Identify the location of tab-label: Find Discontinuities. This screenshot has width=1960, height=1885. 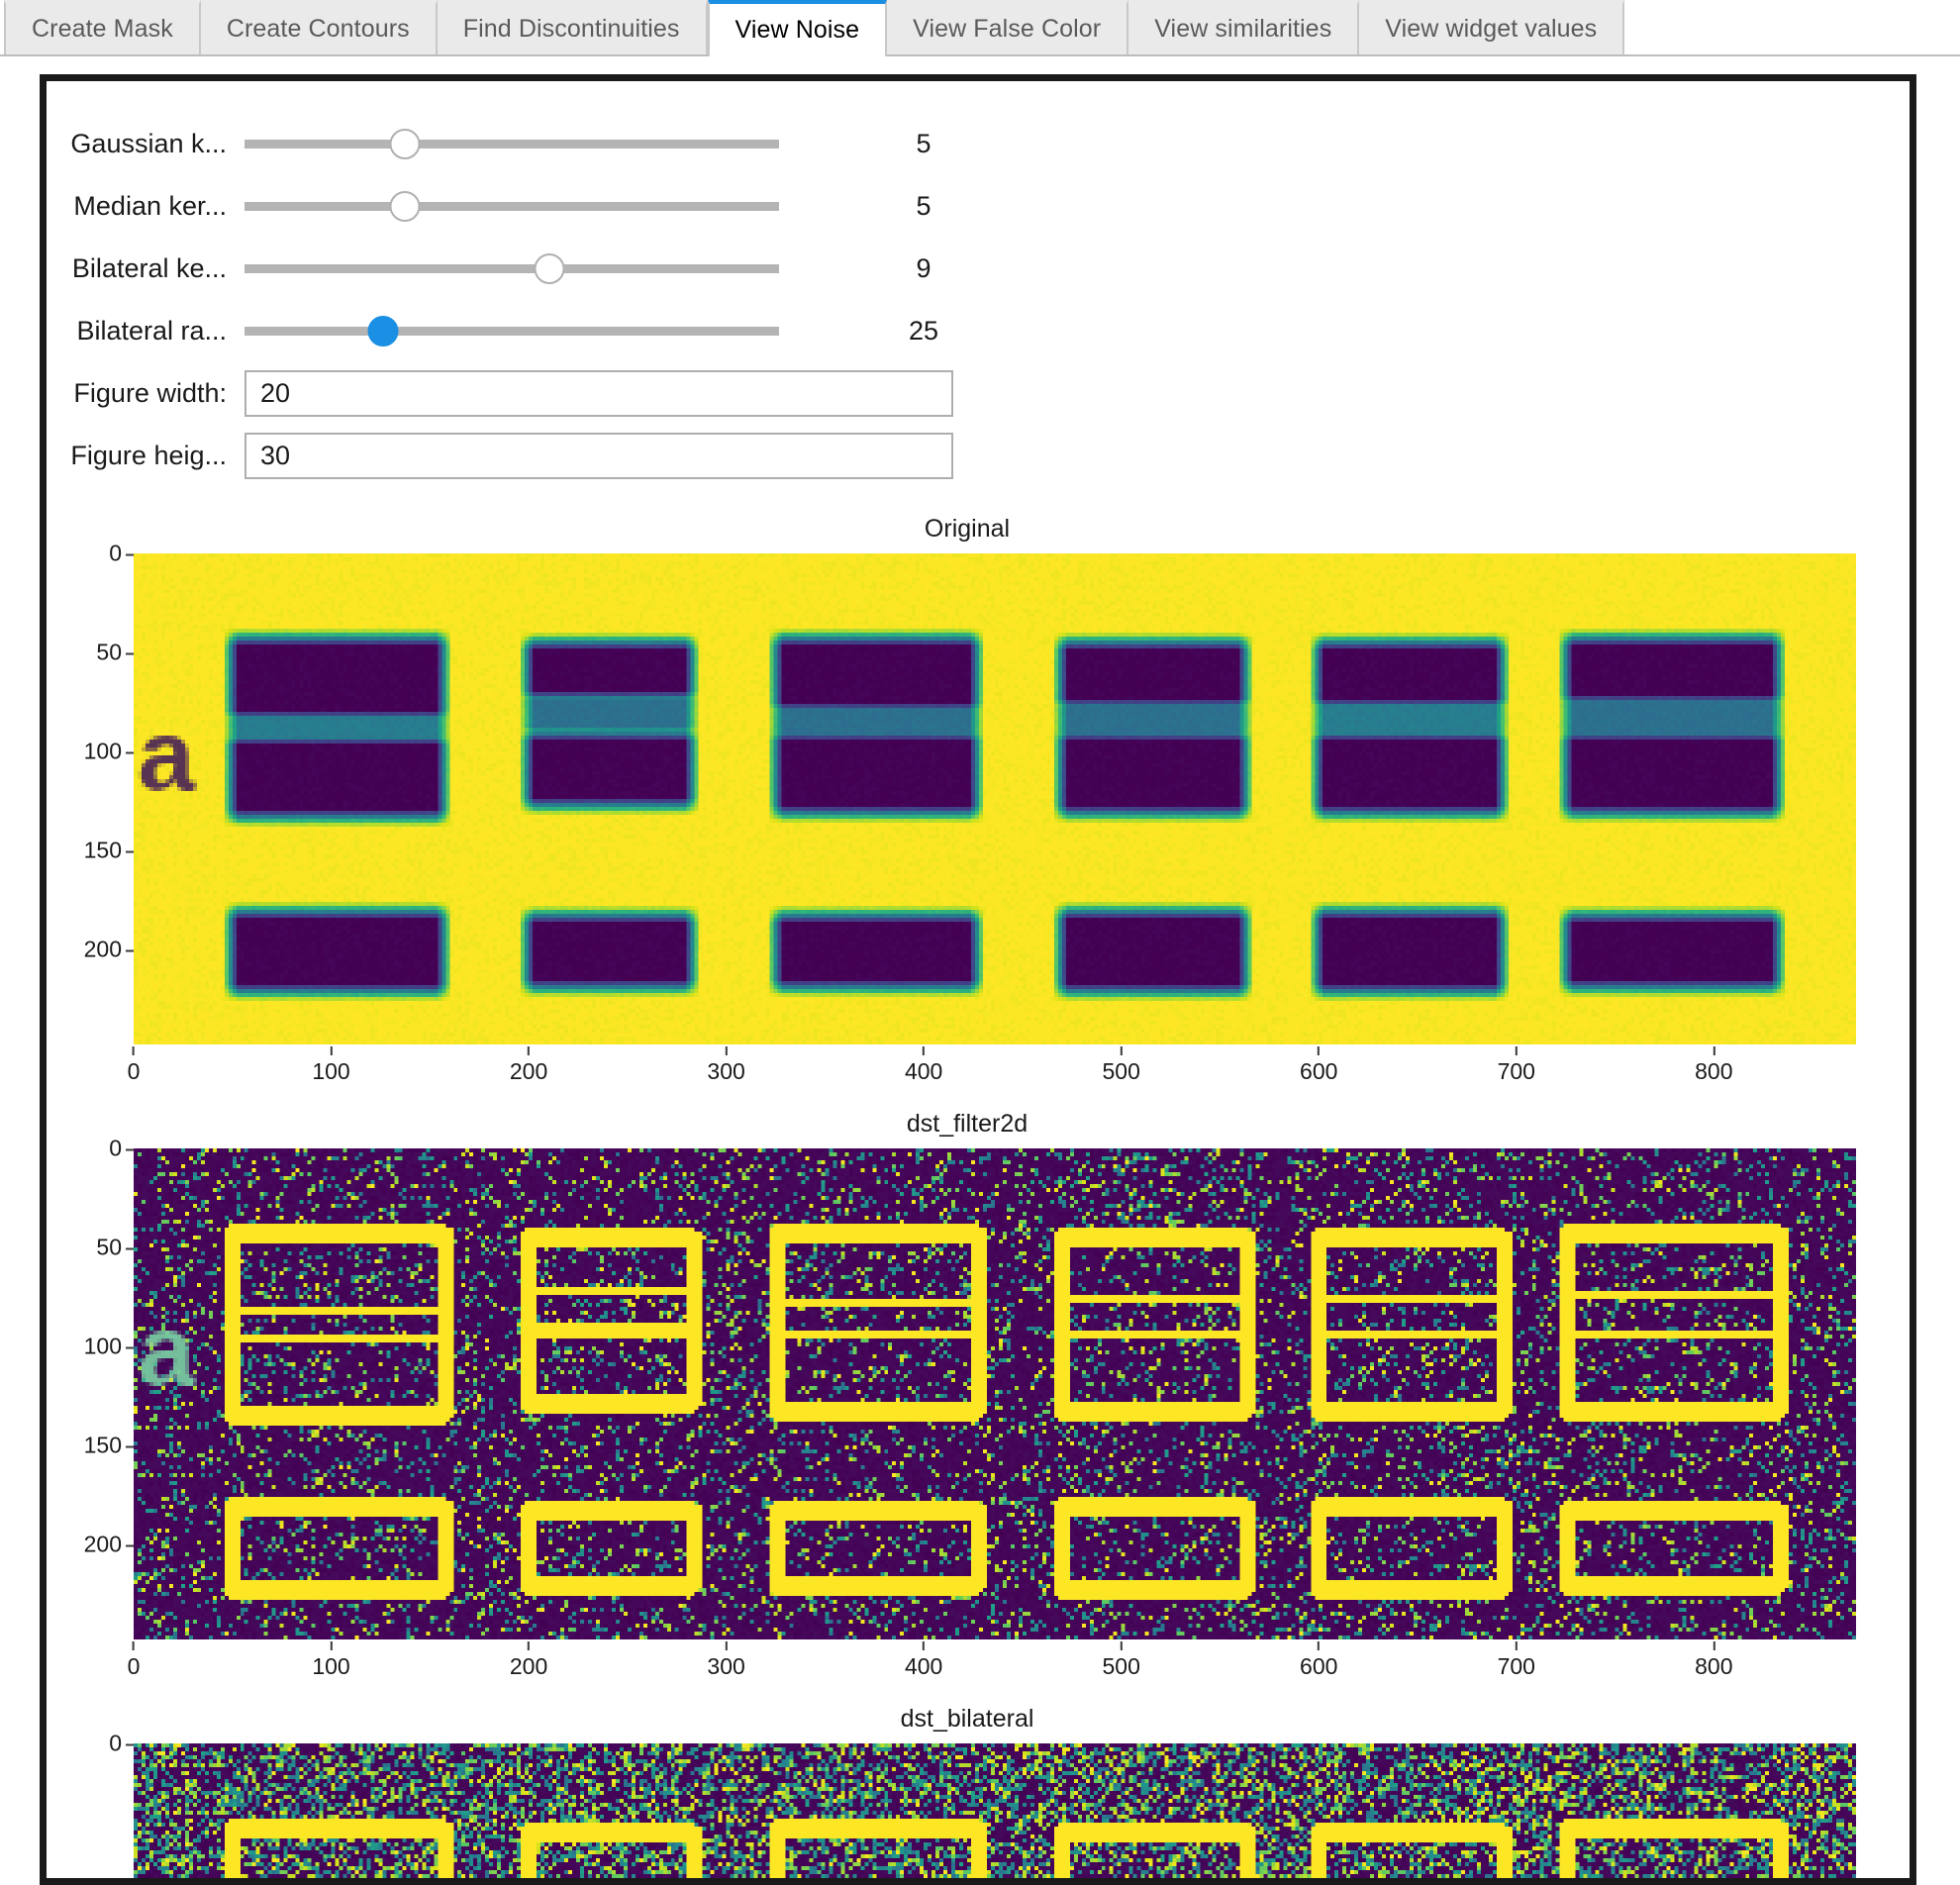
(571, 29).